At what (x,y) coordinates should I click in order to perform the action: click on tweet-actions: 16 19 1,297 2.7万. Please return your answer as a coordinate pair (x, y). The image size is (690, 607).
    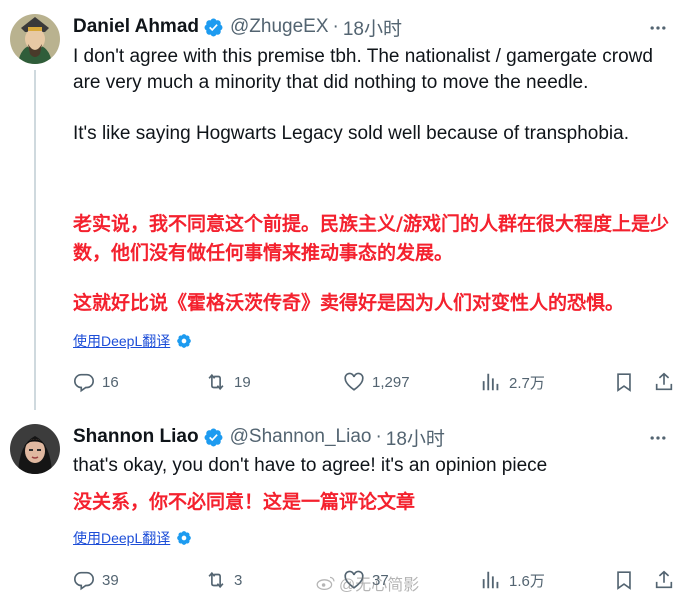
    Looking at the image, I should click on (374, 382).